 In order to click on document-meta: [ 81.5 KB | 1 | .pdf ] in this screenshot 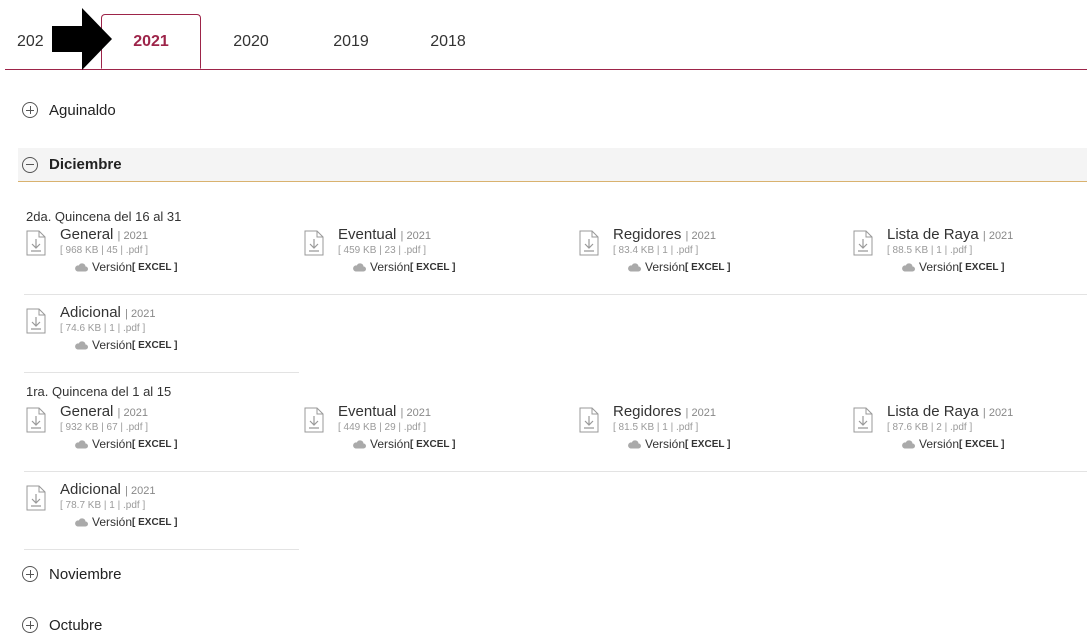, I will do `click(656, 427)`.